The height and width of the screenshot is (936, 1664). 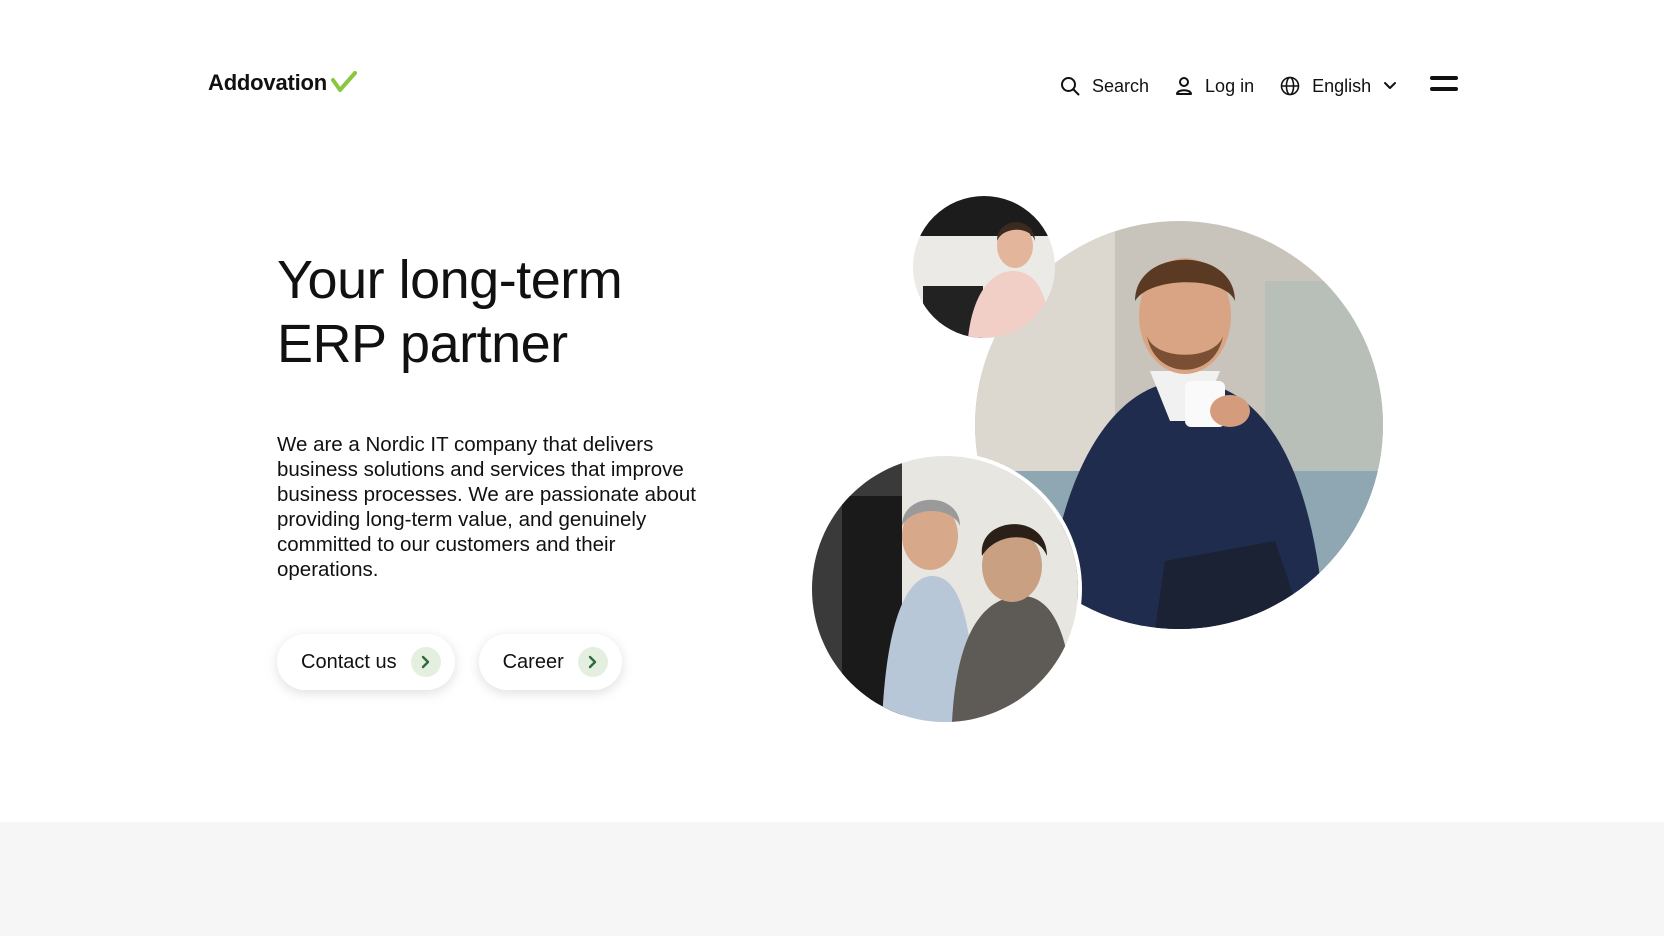 I want to click on chevron-down-icon, so click(x=1390, y=85).